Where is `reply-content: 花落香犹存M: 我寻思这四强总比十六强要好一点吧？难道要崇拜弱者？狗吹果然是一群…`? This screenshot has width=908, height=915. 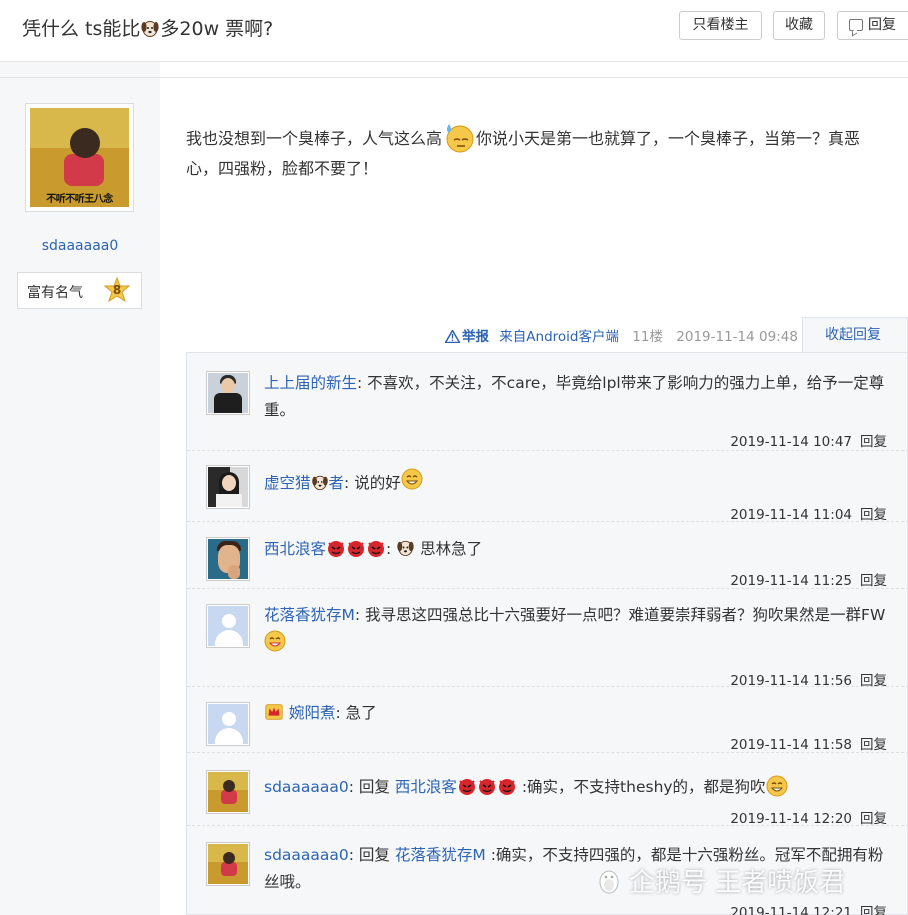 reply-content: 花落香犹存M: 我寻思这四强总比十六强要好一点吧？难道要崇拜弱者？狗吹果然是一群… is located at coordinates (577, 629).